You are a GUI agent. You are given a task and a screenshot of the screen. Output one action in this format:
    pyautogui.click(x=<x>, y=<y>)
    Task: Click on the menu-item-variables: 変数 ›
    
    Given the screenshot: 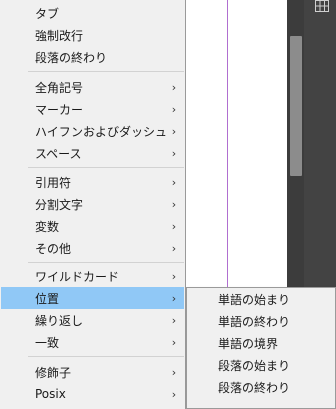 What is the action you would take?
    pyautogui.click(x=92, y=226)
    